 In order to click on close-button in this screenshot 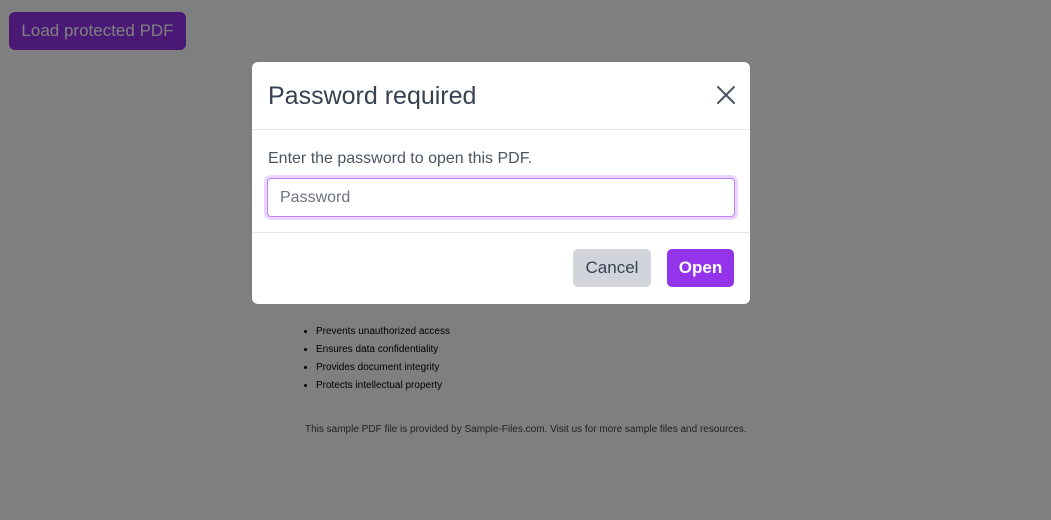, I will do `click(726, 96)`.